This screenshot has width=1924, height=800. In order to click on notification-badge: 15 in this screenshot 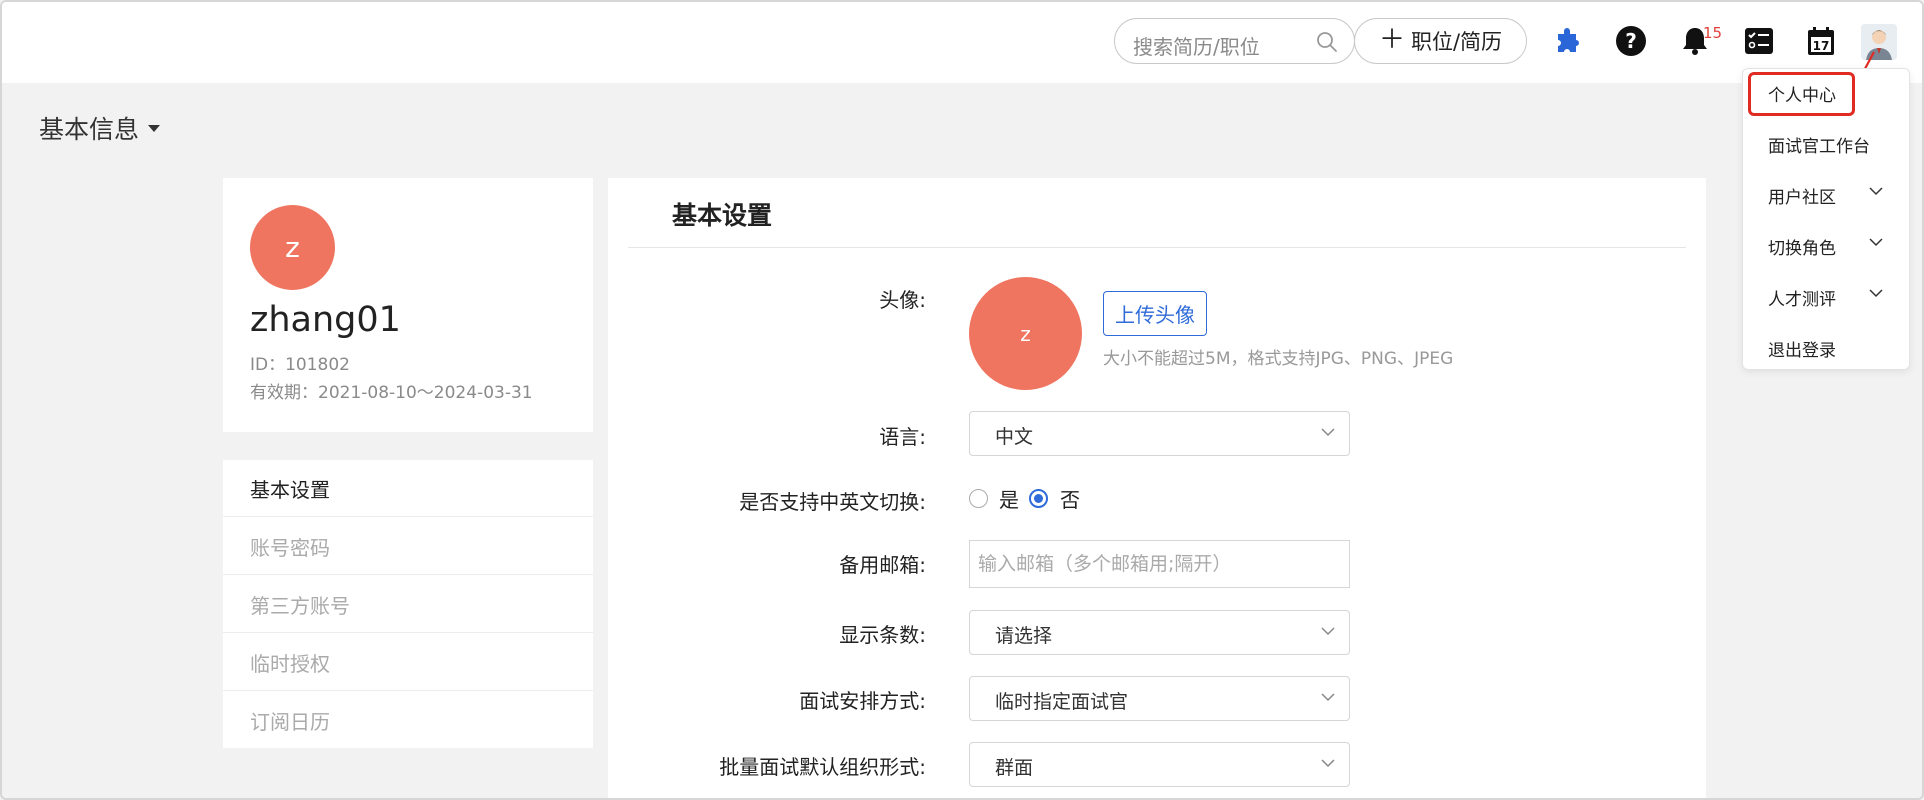, I will do `click(1713, 33)`.